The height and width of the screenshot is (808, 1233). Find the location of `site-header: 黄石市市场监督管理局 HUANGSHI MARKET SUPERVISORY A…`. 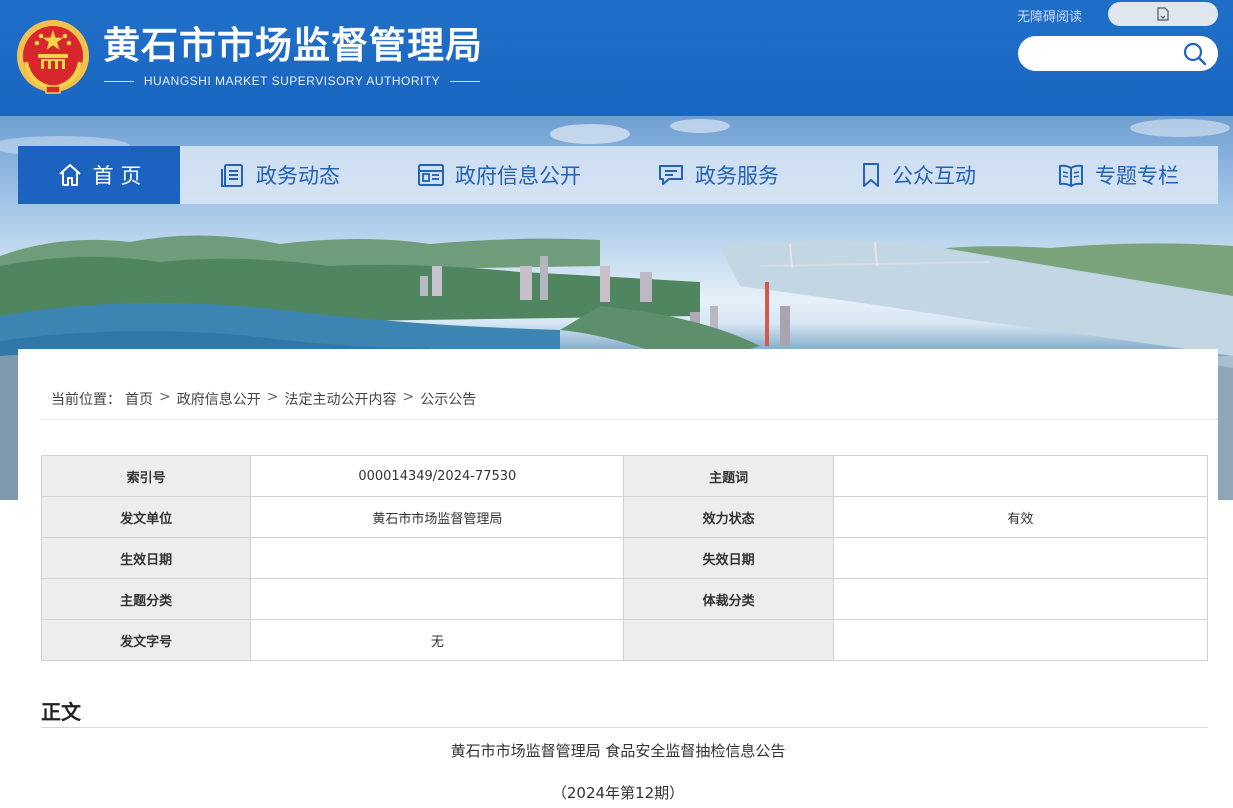

site-header: 黄石市市场监督管理局 HUANGSHI MARKET SUPERVISORY A… is located at coordinates (616, 58).